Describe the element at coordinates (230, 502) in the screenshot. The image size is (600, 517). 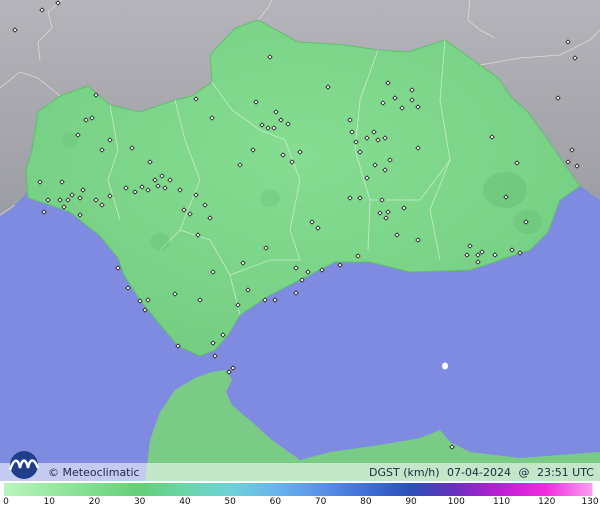
I see `legend-tick-label: 50` at that location.